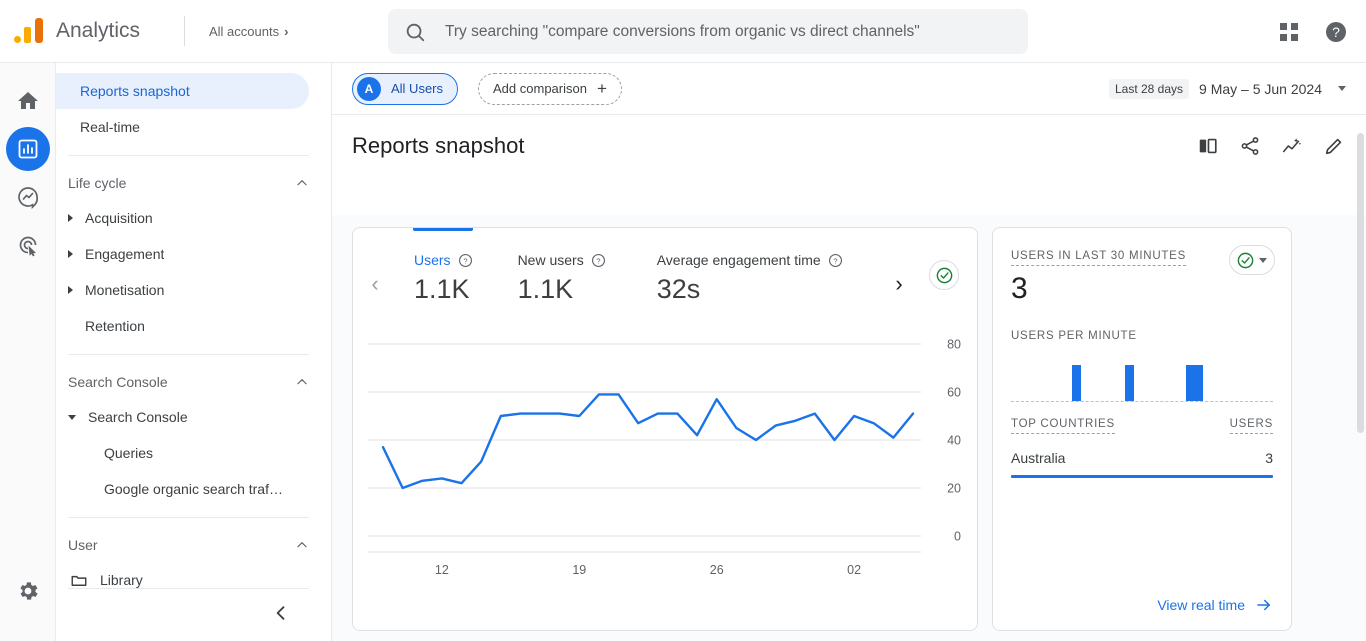 The width and height of the screenshot is (1366, 641). Describe the element at coordinates (182, 290) in the screenshot. I see `sidebar-item-monetisation: Monetisation` at that location.